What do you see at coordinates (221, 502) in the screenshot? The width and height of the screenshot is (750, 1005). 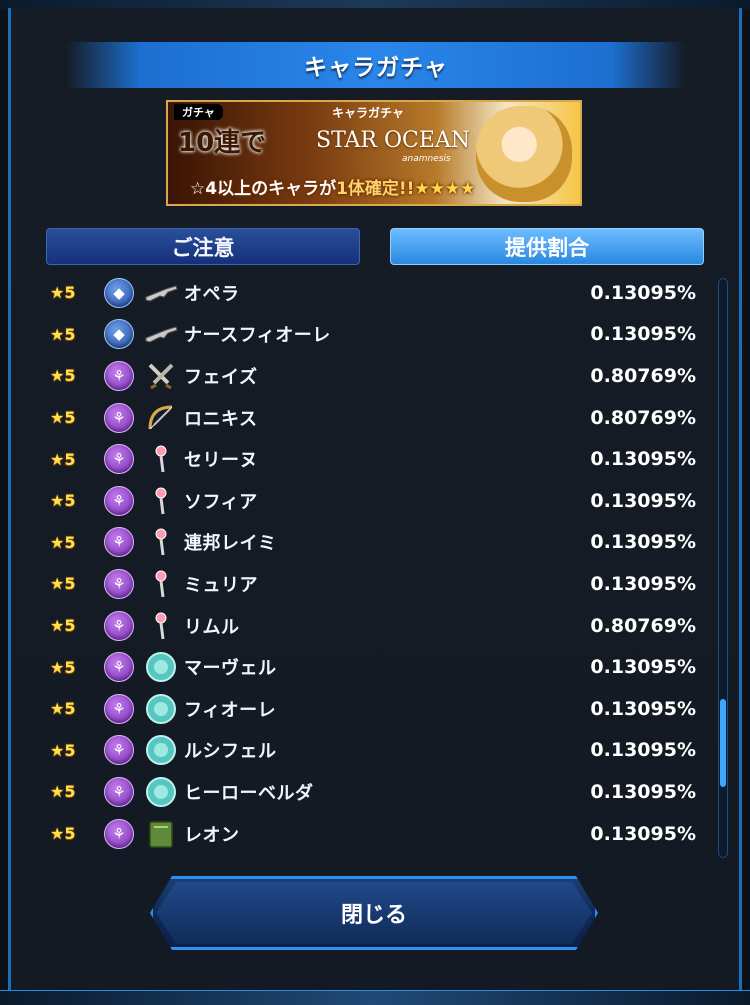 I see `character-name: ソフィア` at bounding box center [221, 502].